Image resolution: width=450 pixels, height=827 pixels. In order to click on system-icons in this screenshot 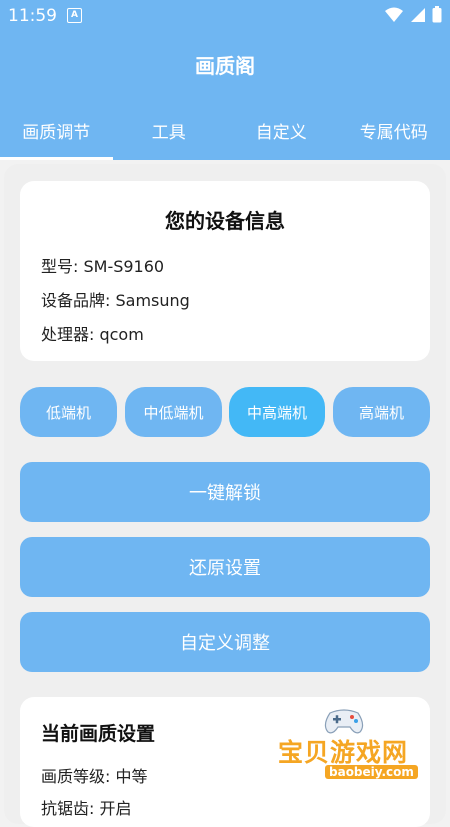, I will do `click(413, 14)`.